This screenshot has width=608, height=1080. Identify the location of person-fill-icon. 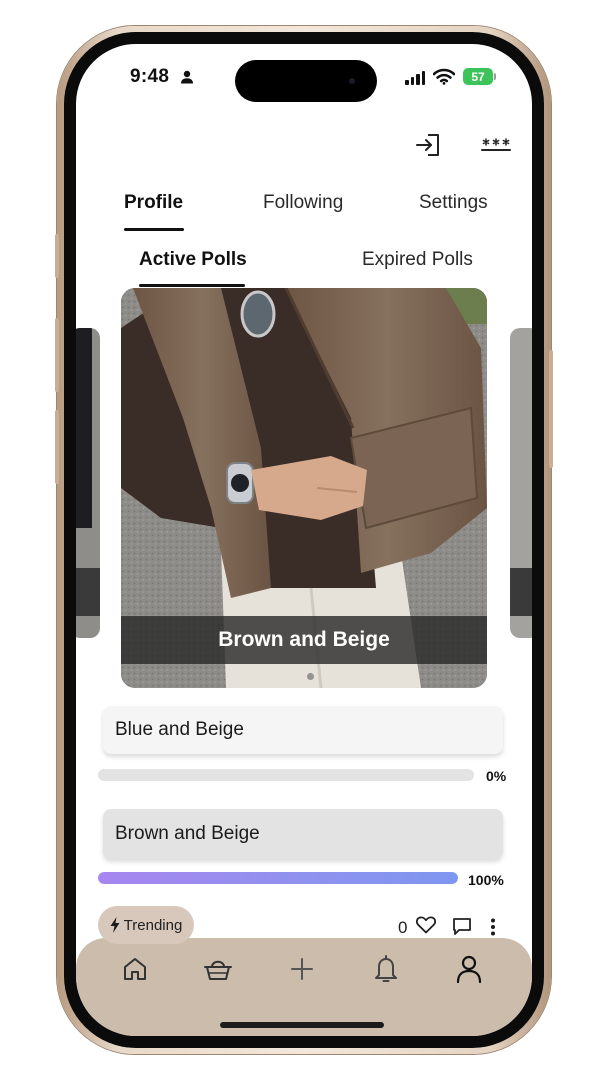
(187, 77).